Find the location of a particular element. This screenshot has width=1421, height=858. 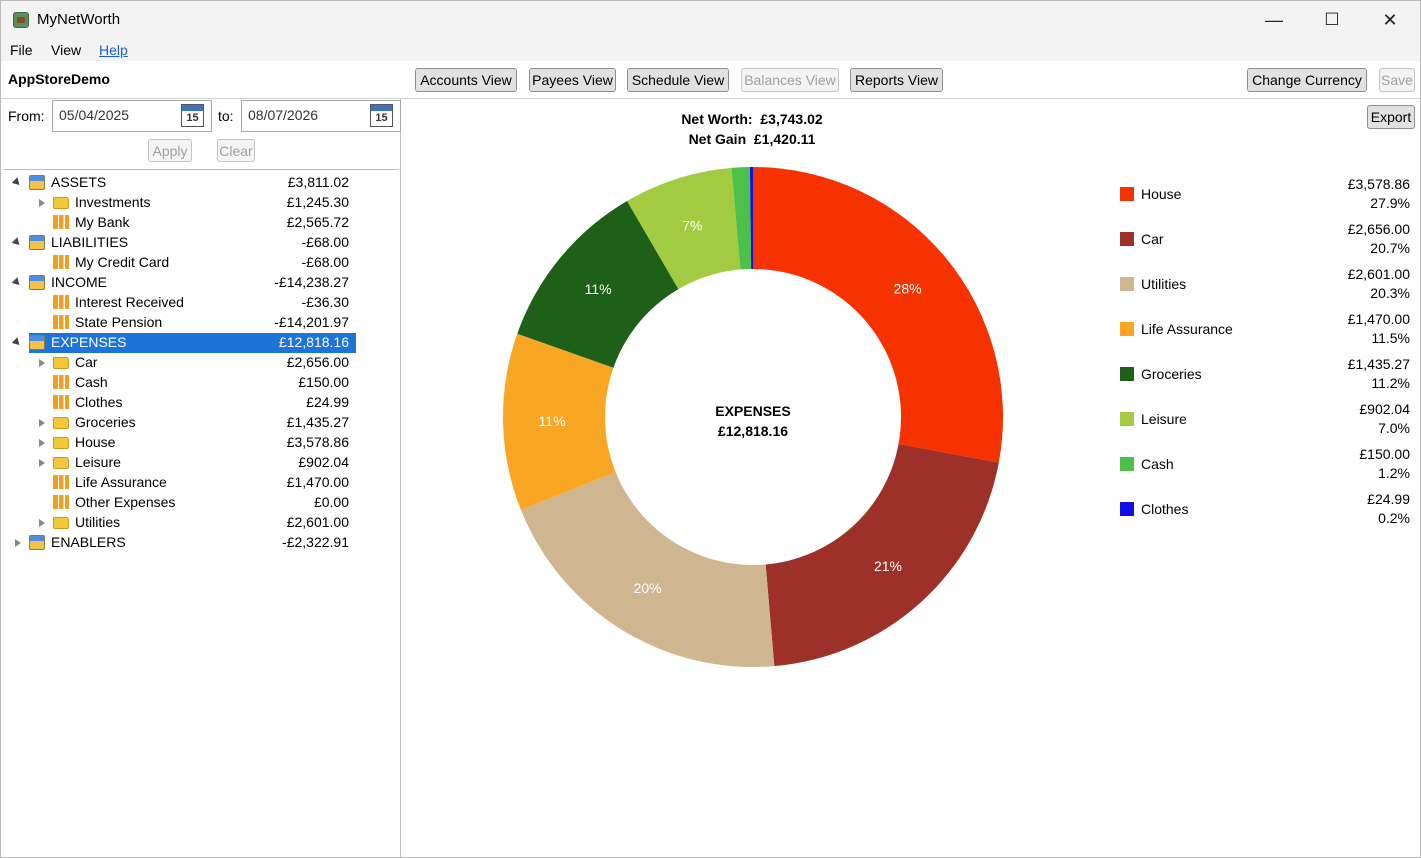

export-button: Export is located at coordinates (1391, 117).